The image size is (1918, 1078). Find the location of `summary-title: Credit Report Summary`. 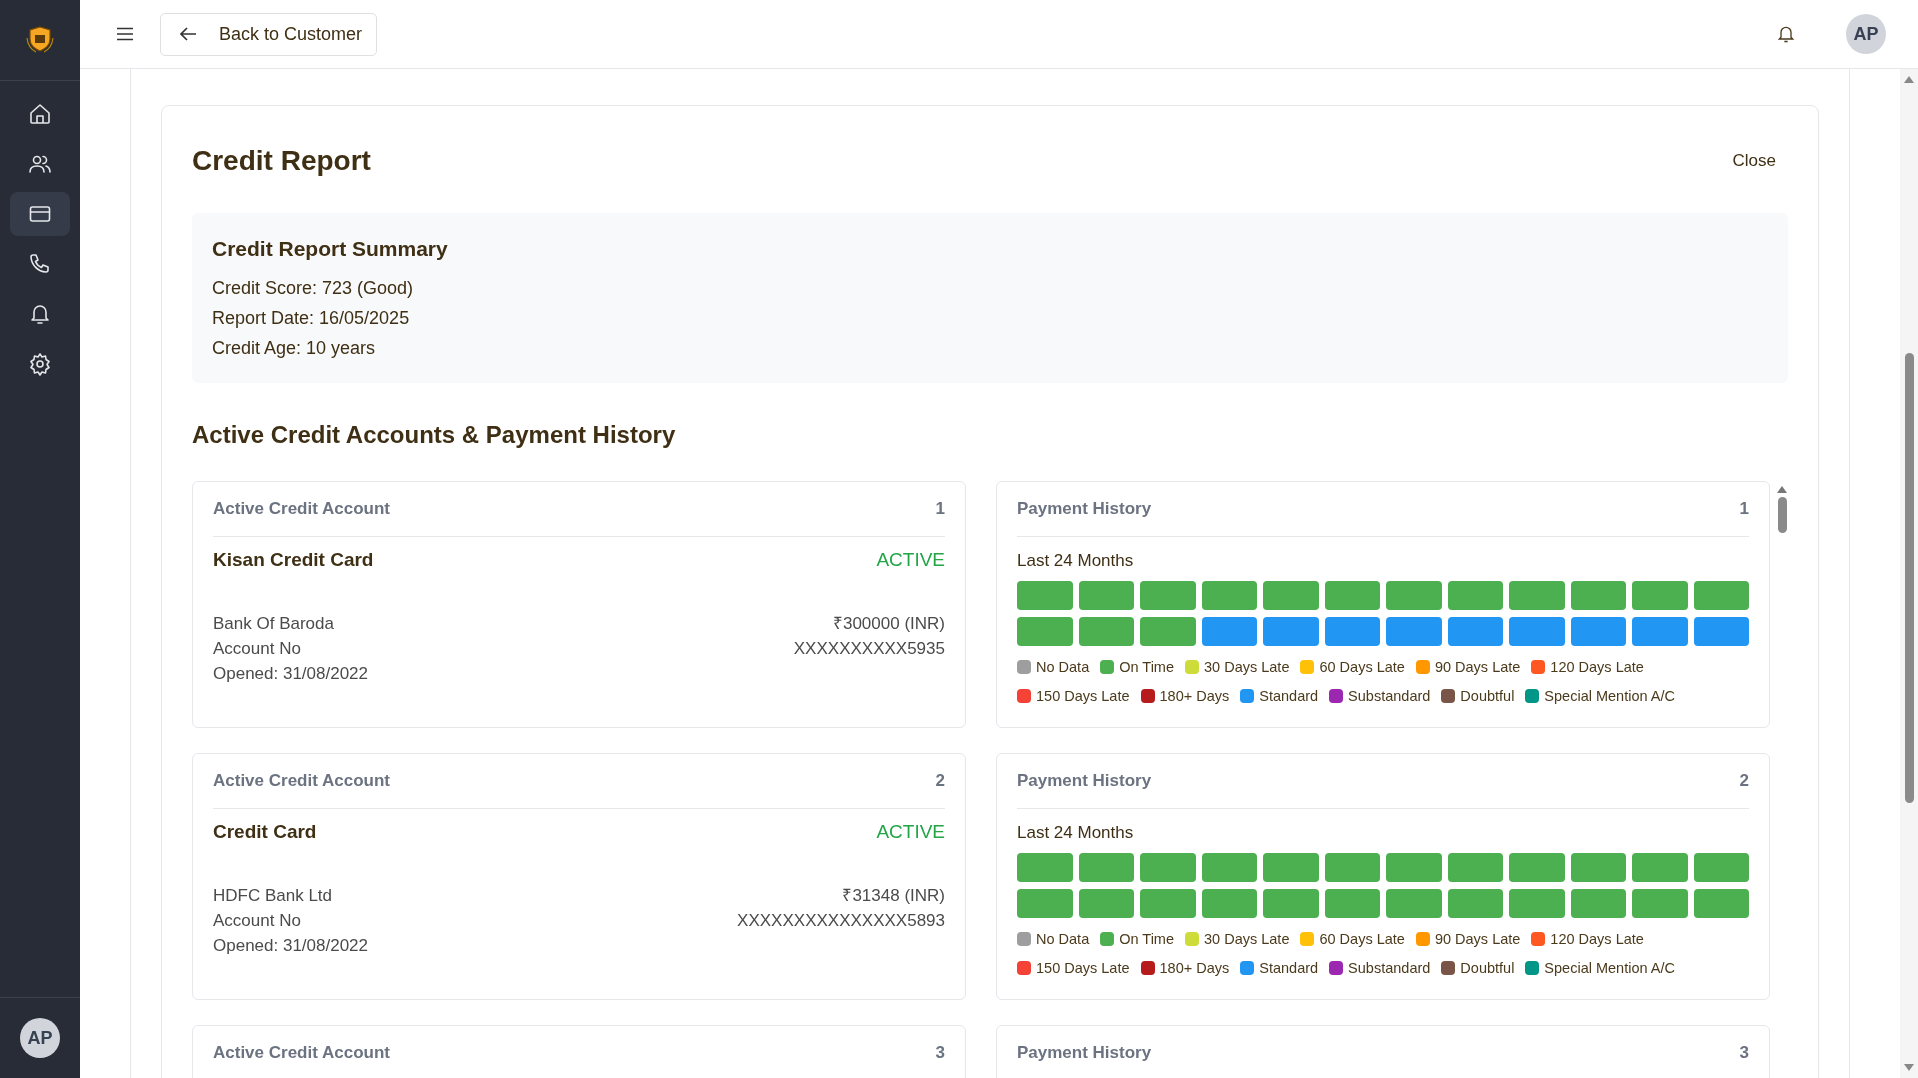

summary-title: Credit Report Summary is located at coordinates (330, 249).